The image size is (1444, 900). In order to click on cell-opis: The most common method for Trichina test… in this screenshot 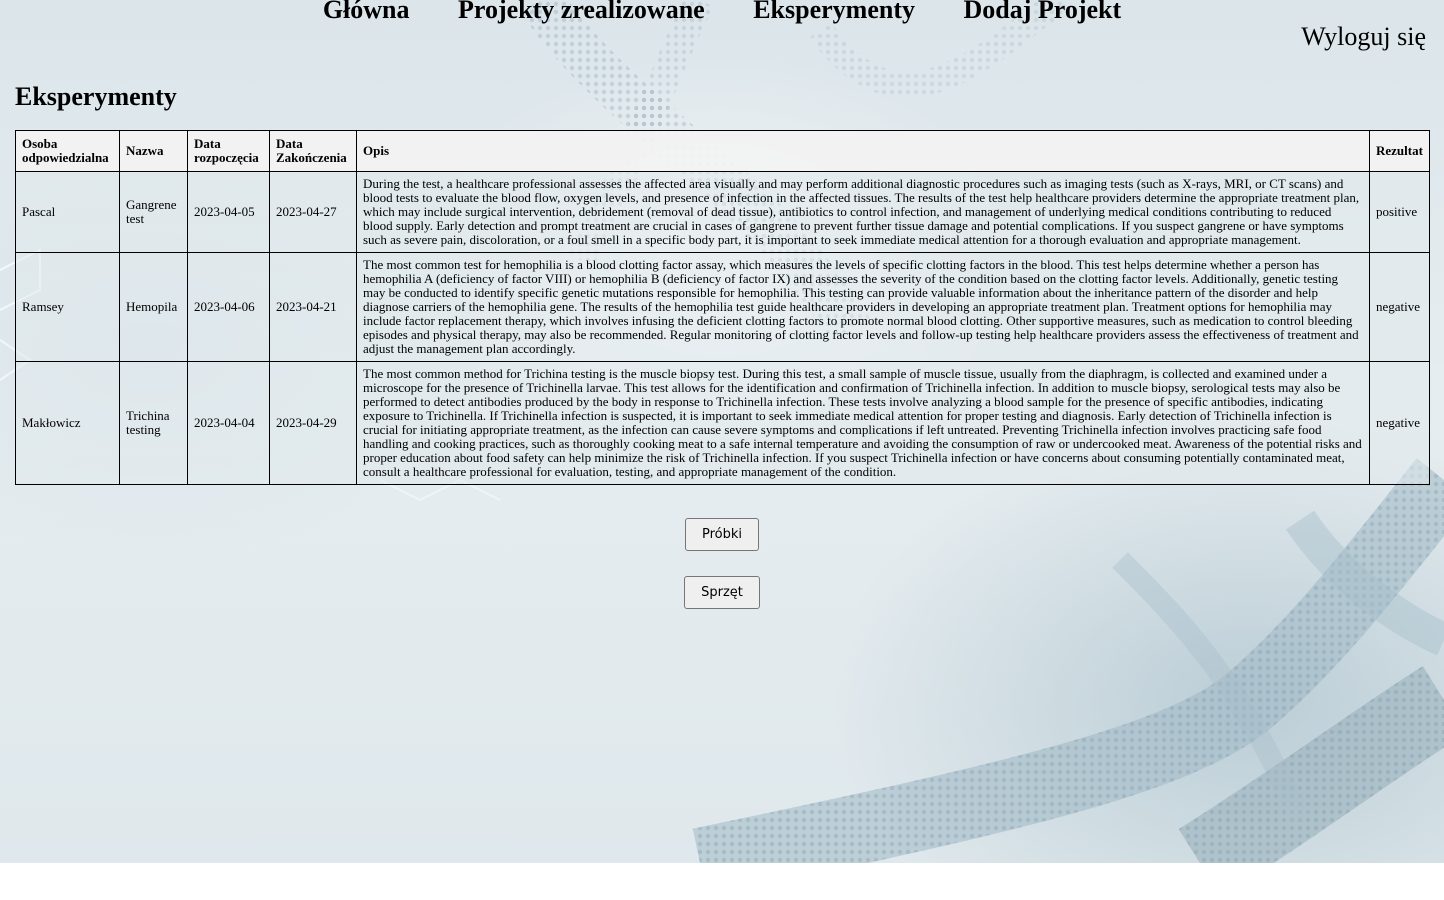, I will do `click(863, 423)`.